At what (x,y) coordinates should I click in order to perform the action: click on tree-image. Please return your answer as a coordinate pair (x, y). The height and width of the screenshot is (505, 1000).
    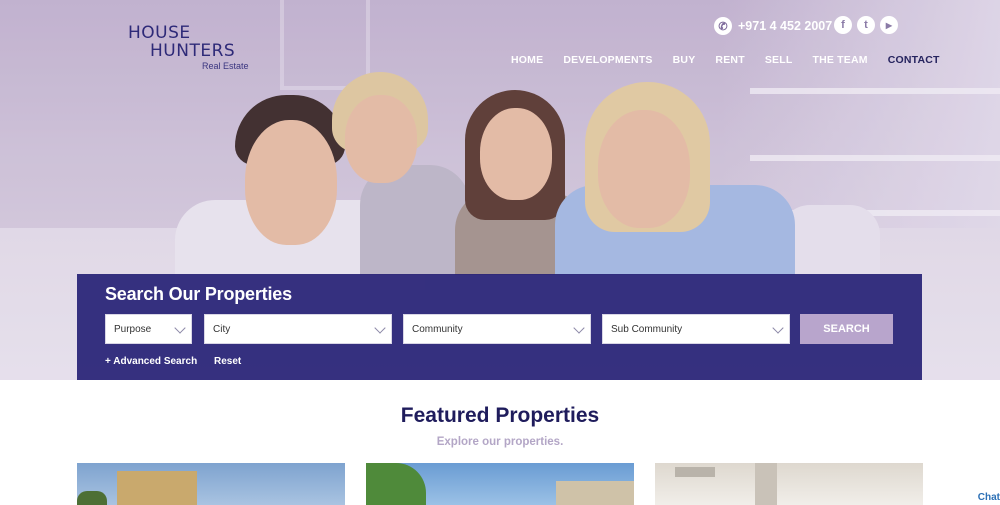
    Looking at the image, I should click on (396, 484).